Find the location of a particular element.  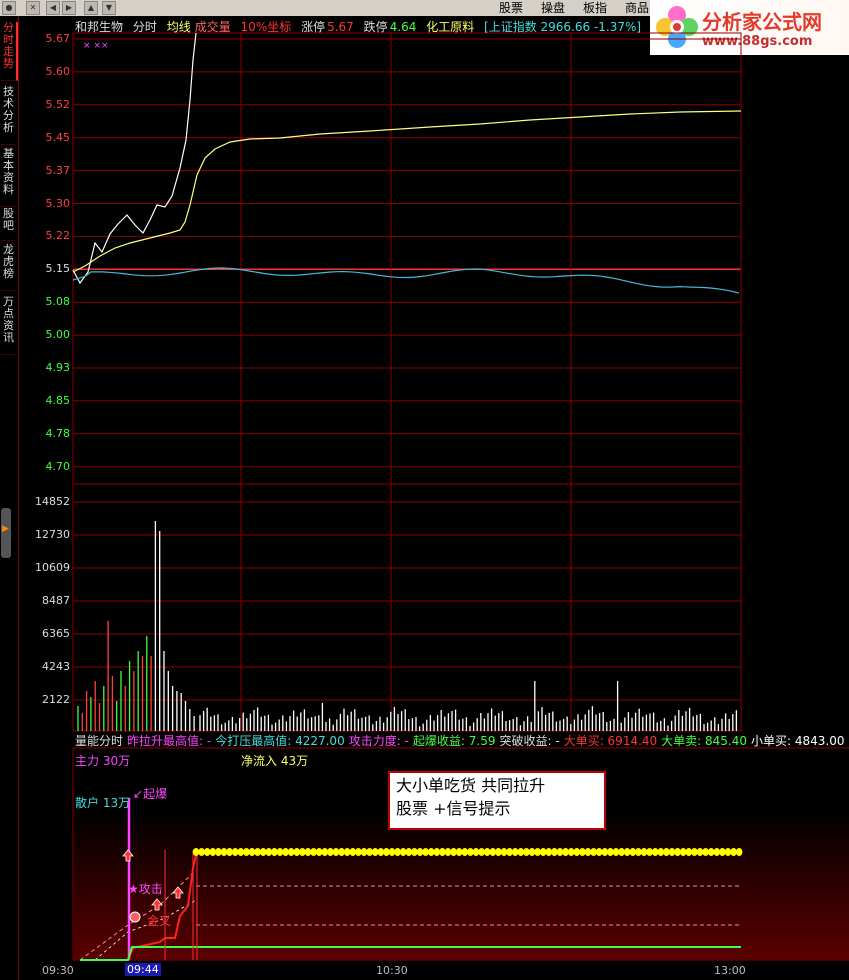

price-tick-label: 5.15 is located at coordinates (58, 269).